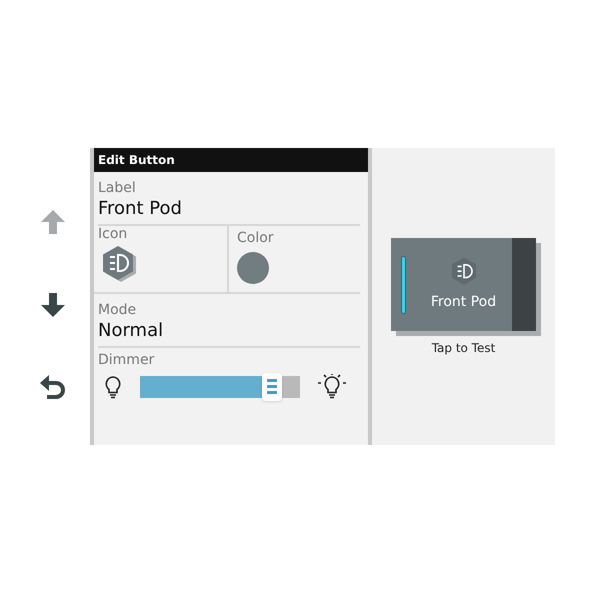  Describe the element at coordinates (272, 386) in the screenshot. I see `slider-handle` at that location.